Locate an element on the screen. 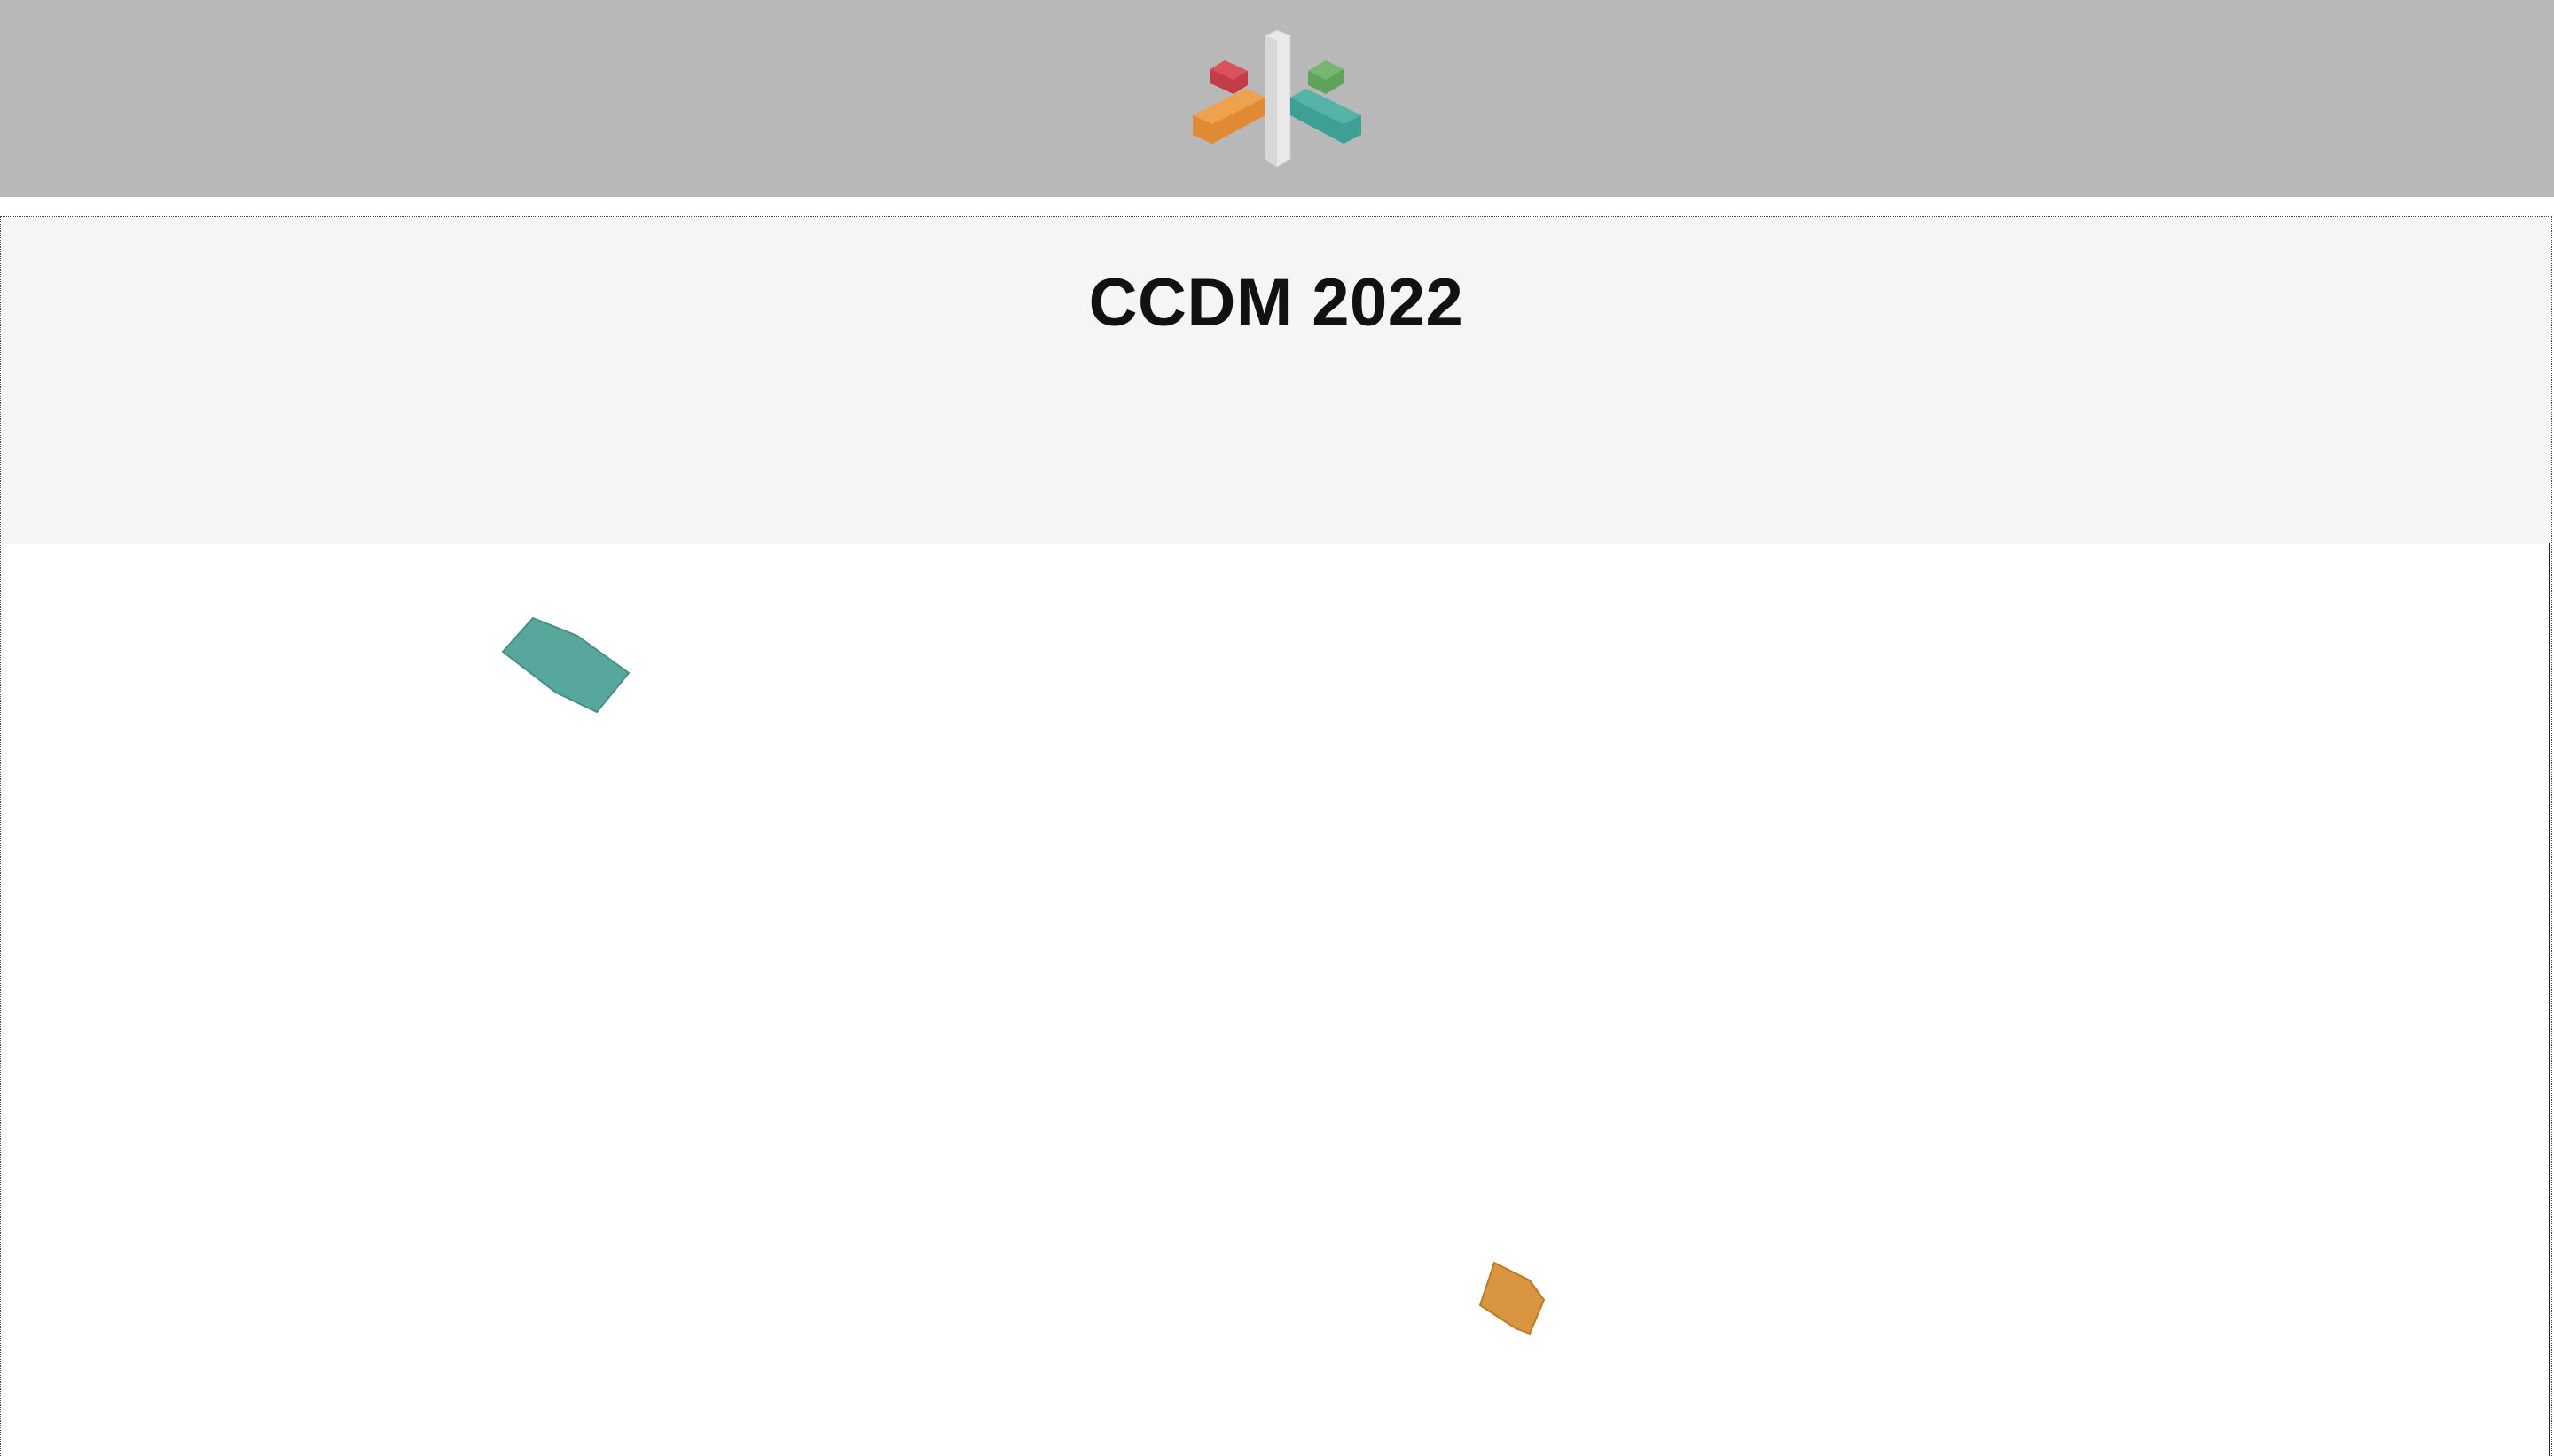 Image resolution: width=2554 pixels, height=1456 pixels. page-title: CCDM 2022 is located at coordinates (1276, 303).